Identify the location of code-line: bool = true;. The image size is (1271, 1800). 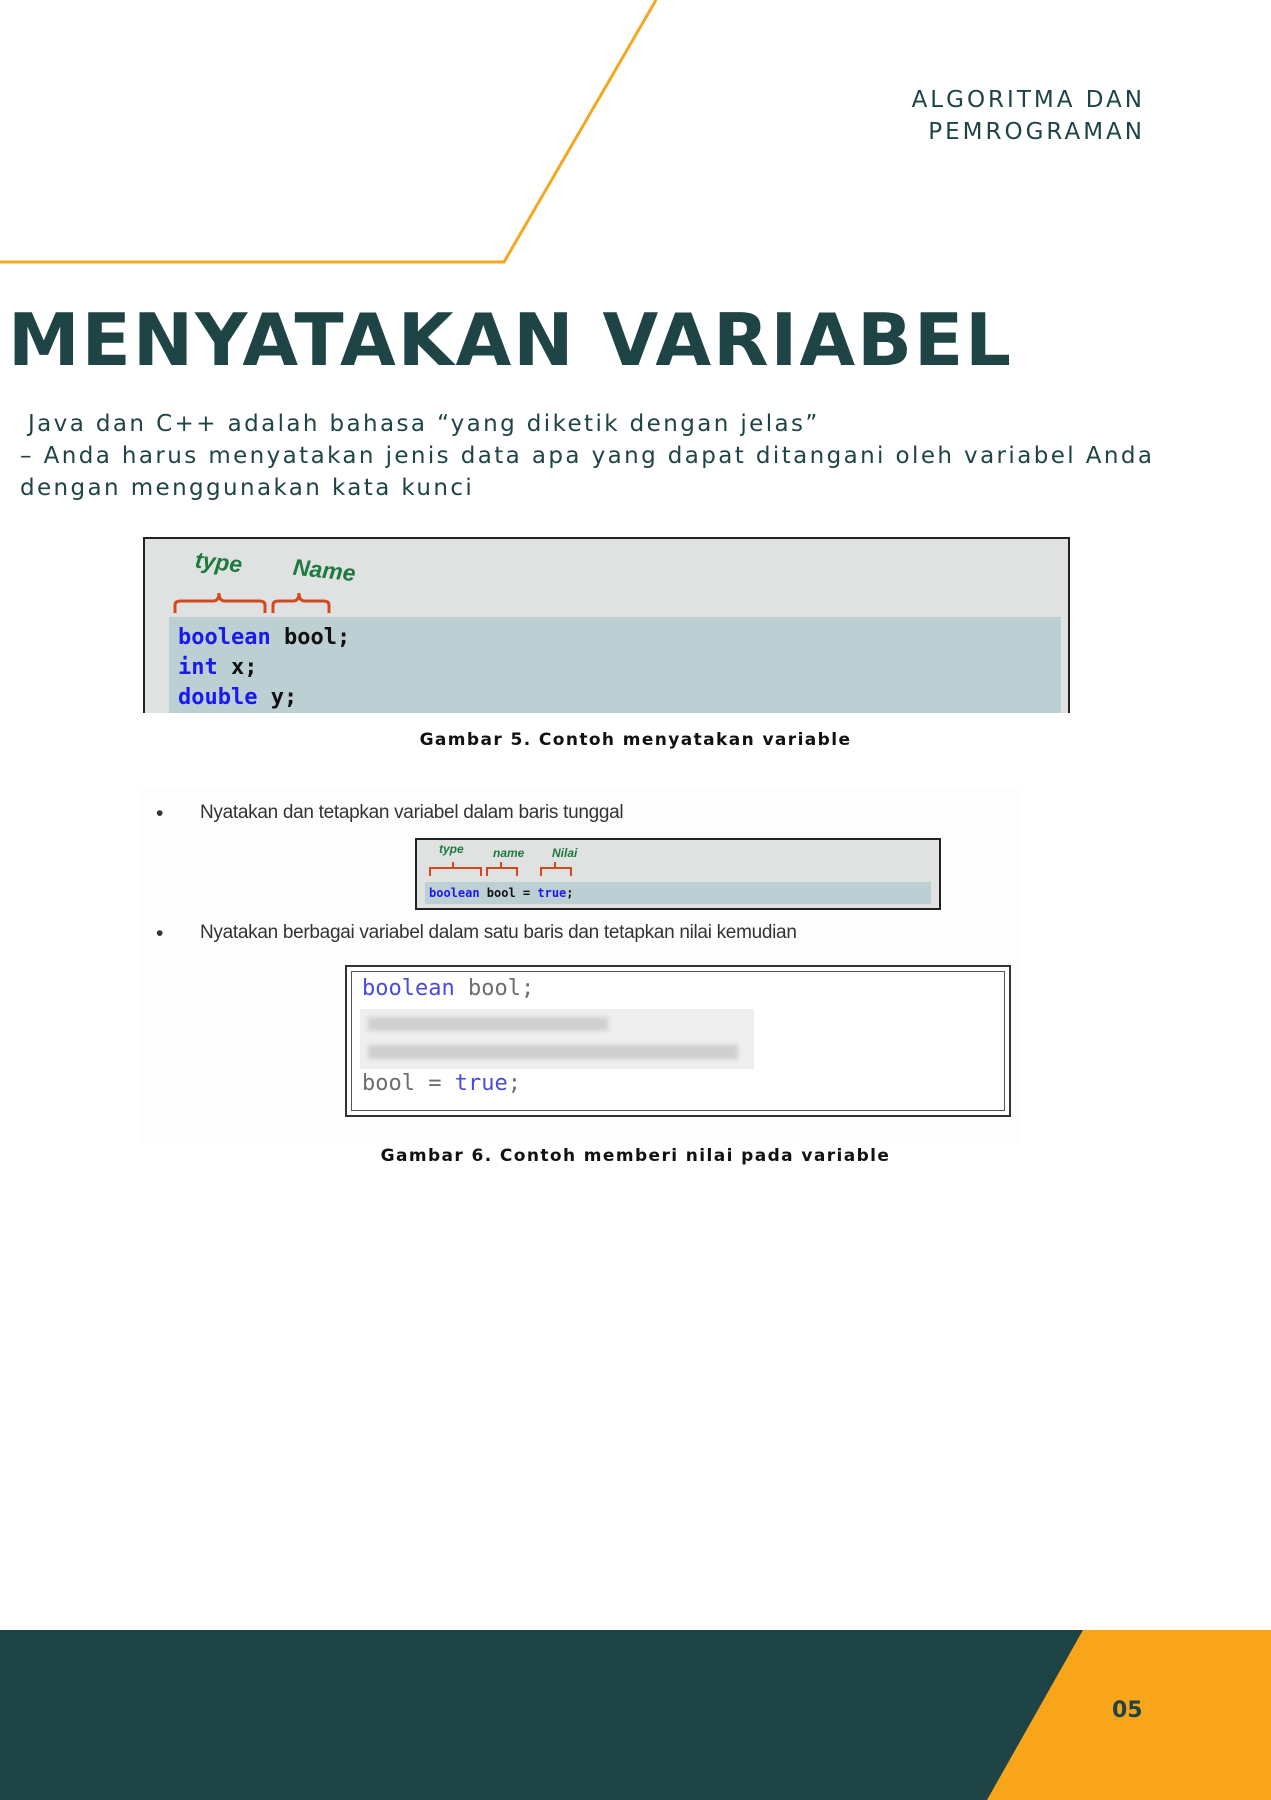
(441, 1083).